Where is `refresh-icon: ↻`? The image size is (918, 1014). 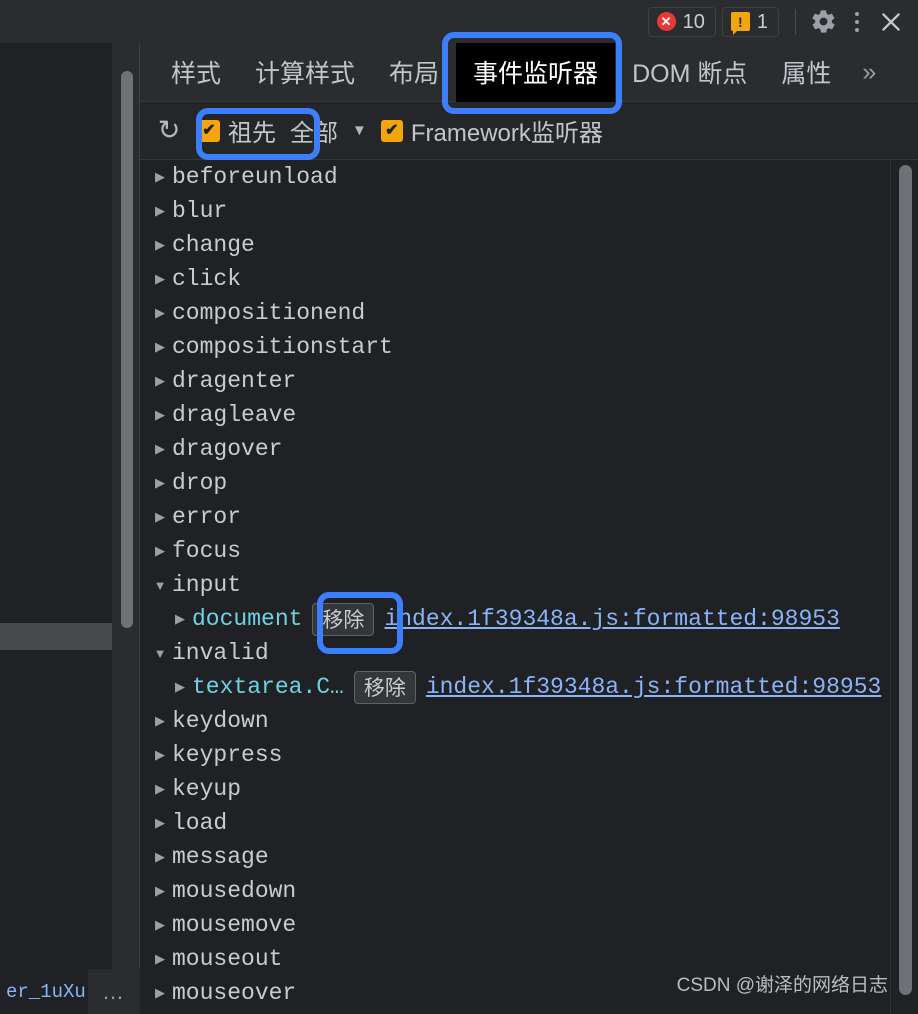 refresh-icon: ↻ is located at coordinates (169, 130).